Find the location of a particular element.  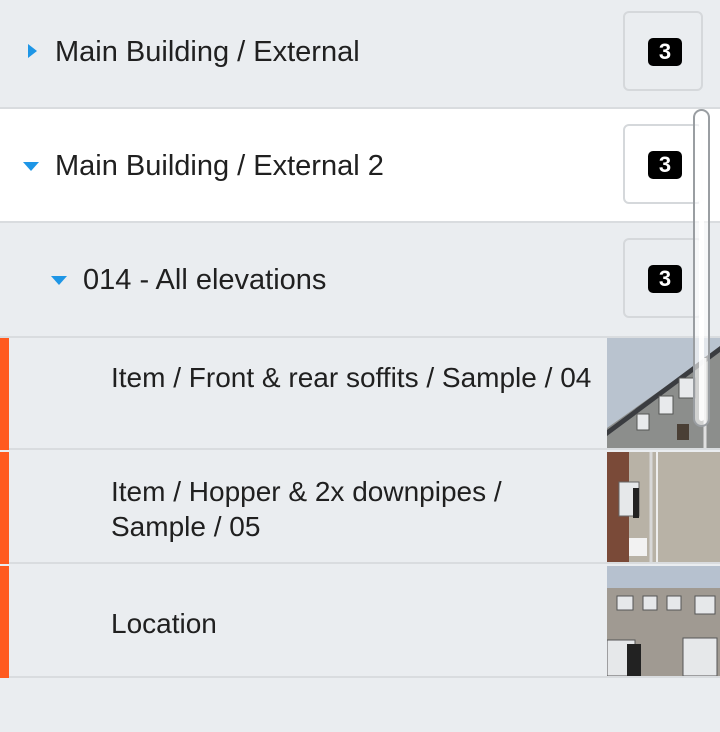

scrollbar-thumb is located at coordinates (701, 268).